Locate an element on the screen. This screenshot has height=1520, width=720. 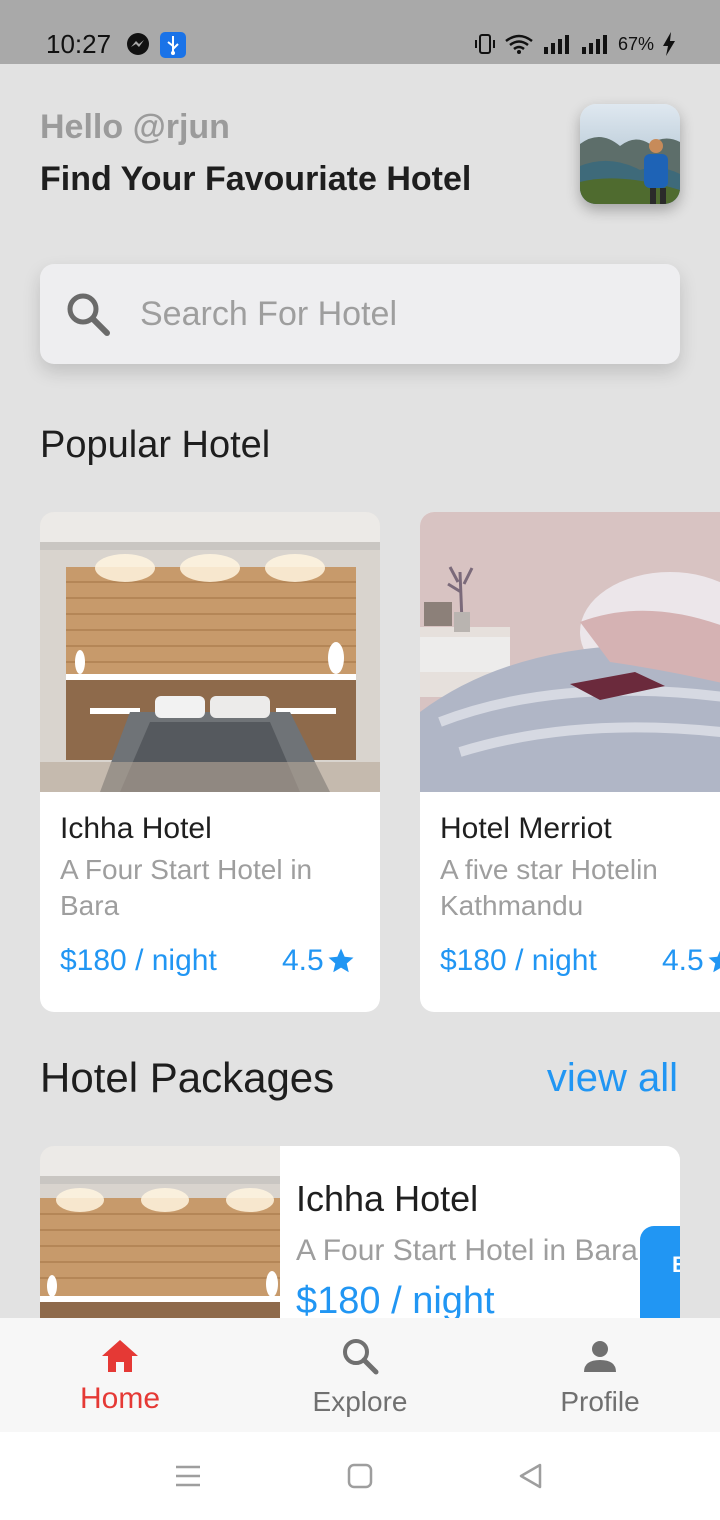
package-image is located at coordinates (160, 1232).